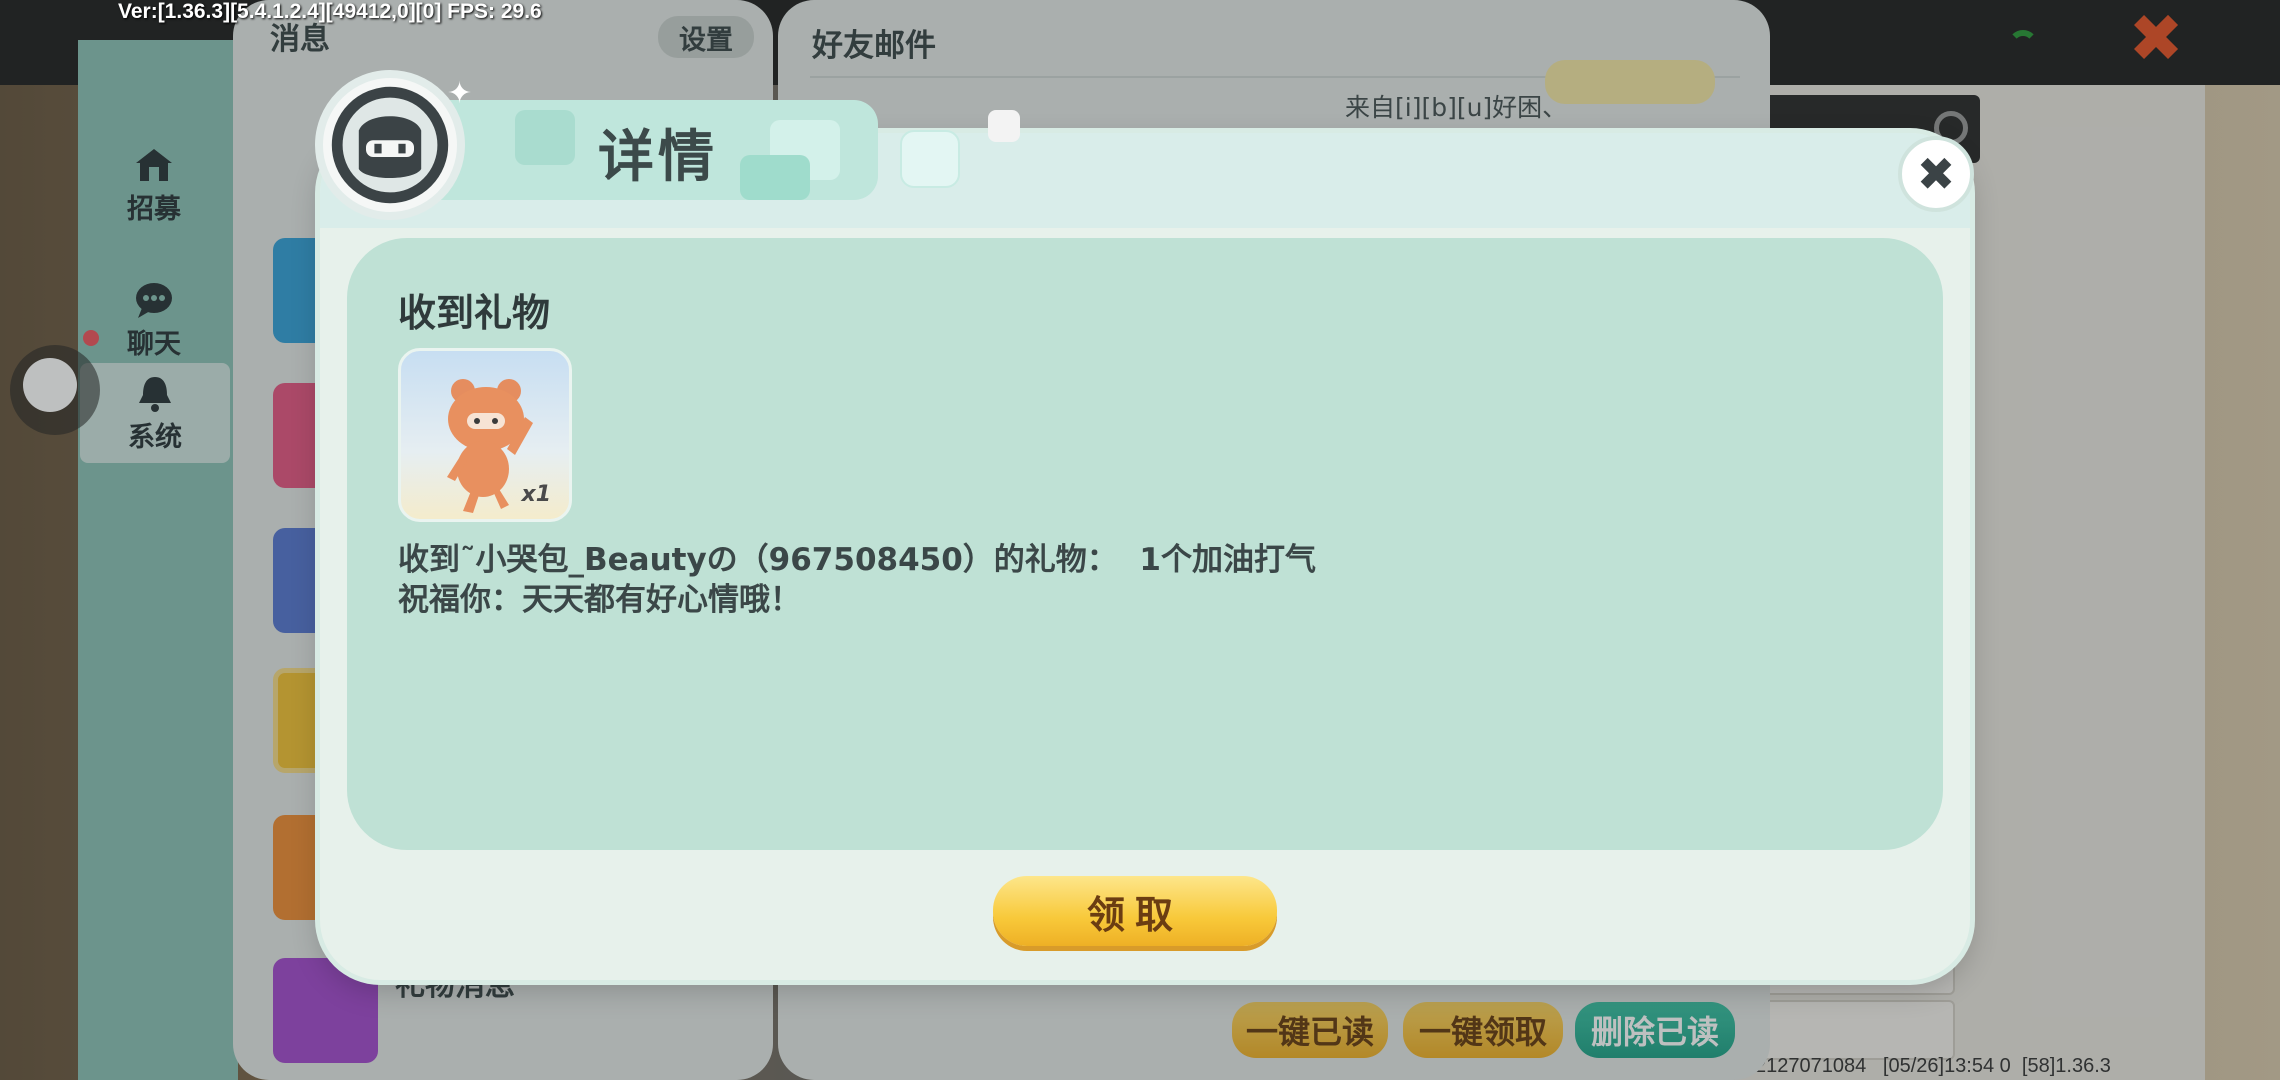 This screenshot has width=2280, height=1080. I want to click on claim-button: 领取, so click(1135, 911).